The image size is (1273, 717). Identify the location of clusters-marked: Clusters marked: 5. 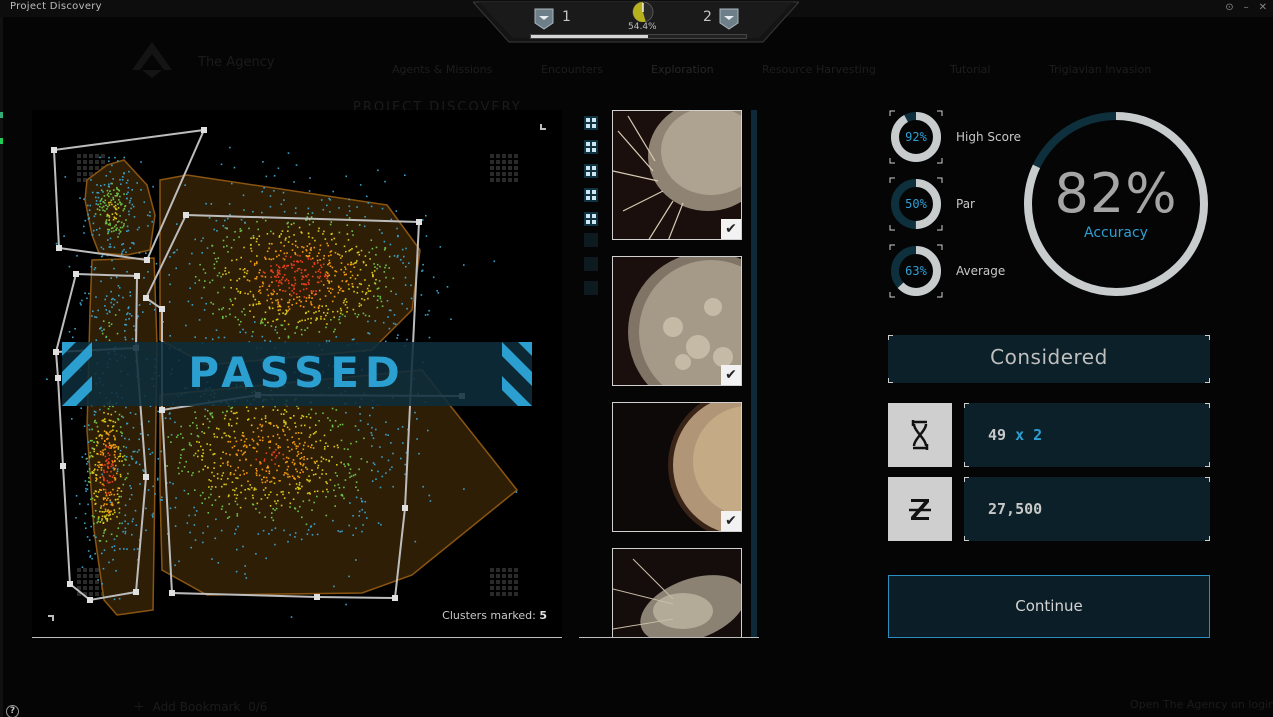
(494, 615).